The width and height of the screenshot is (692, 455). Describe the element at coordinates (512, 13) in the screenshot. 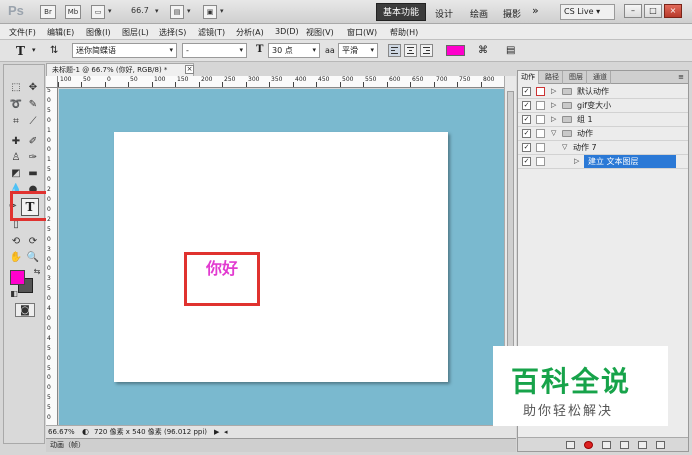

I see `workspace-photography: 摄影` at that location.